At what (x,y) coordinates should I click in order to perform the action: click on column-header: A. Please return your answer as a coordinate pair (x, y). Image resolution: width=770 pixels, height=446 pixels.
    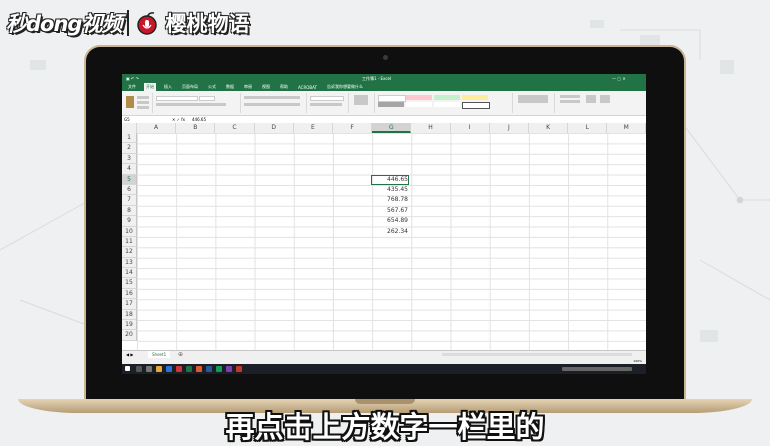
    Looking at the image, I should click on (157, 128).